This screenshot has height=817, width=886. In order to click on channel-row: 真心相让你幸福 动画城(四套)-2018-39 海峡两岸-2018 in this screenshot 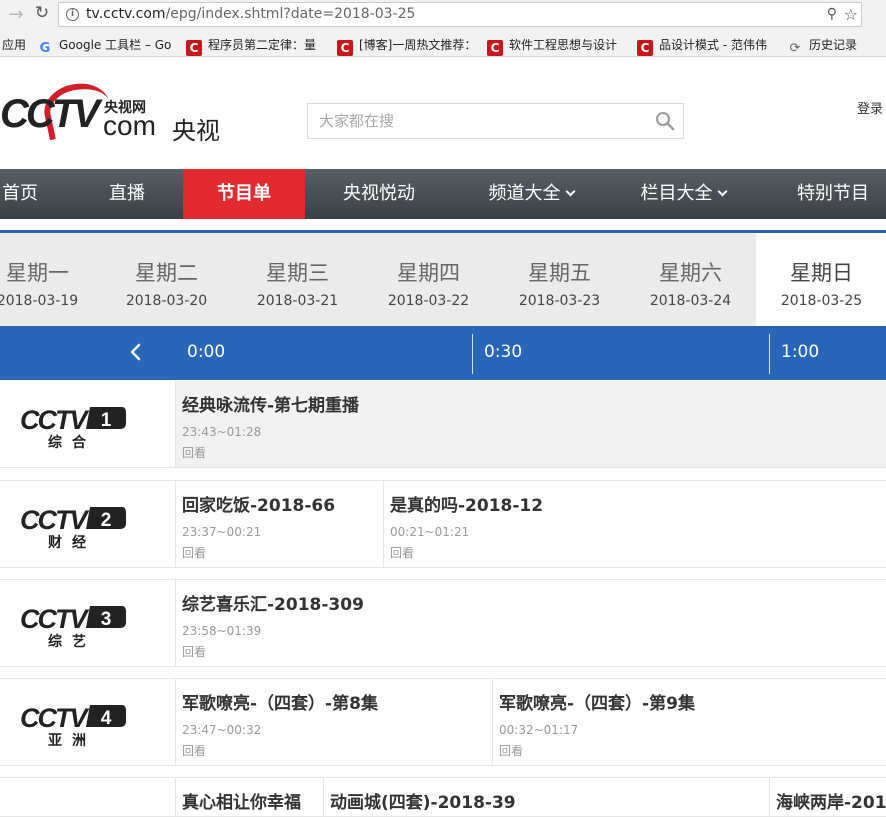, I will do `click(443, 797)`.